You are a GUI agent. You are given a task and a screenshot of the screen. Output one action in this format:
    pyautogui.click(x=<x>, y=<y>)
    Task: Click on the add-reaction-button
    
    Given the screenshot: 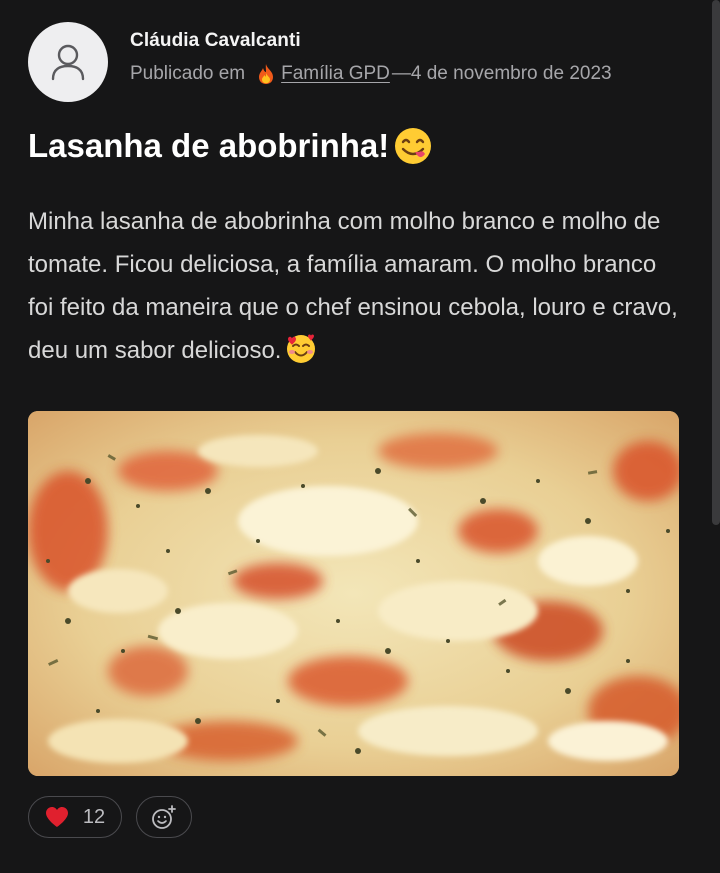 What is the action you would take?
    pyautogui.click(x=164, y=817)
    